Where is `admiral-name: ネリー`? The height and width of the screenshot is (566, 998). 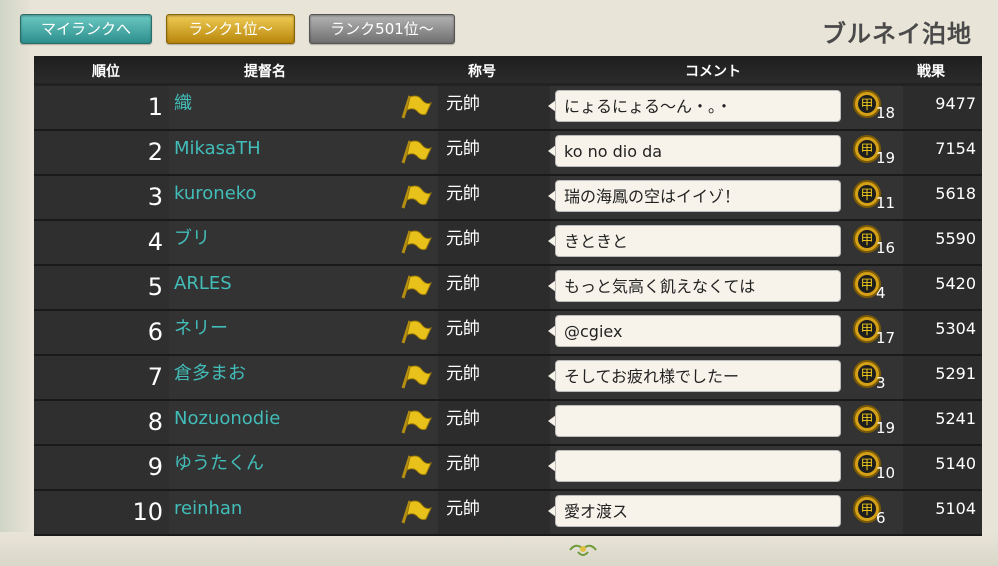 admiral-name: ネリー is located at coordinates (201, 328).